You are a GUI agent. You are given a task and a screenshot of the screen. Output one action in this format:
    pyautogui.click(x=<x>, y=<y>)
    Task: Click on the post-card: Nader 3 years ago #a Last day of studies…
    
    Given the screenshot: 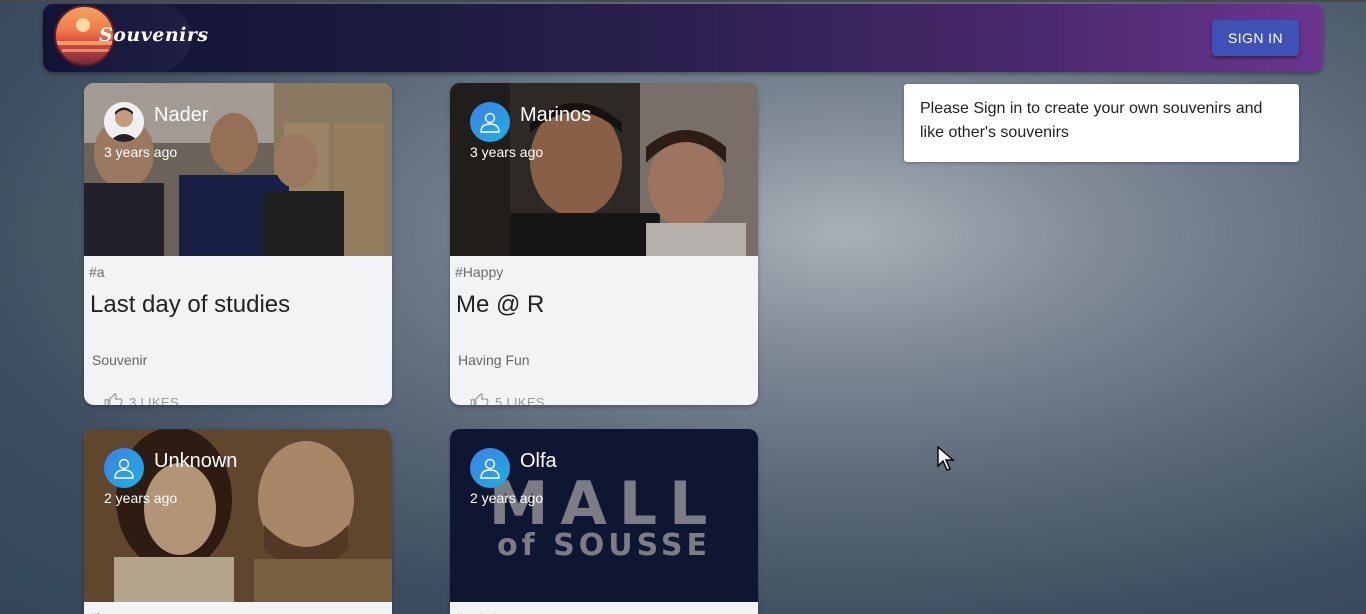 What is the action you would take?
    pyautogui.click(x=238, y=244)
    